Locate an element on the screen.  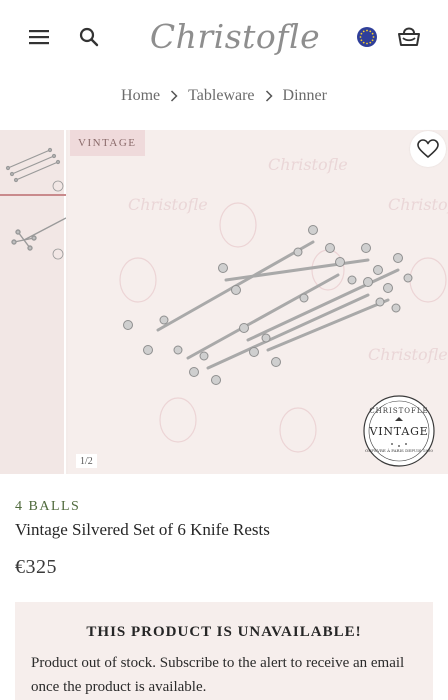
vintage-badge: VINTAGE is located at coordinates (107, 143).